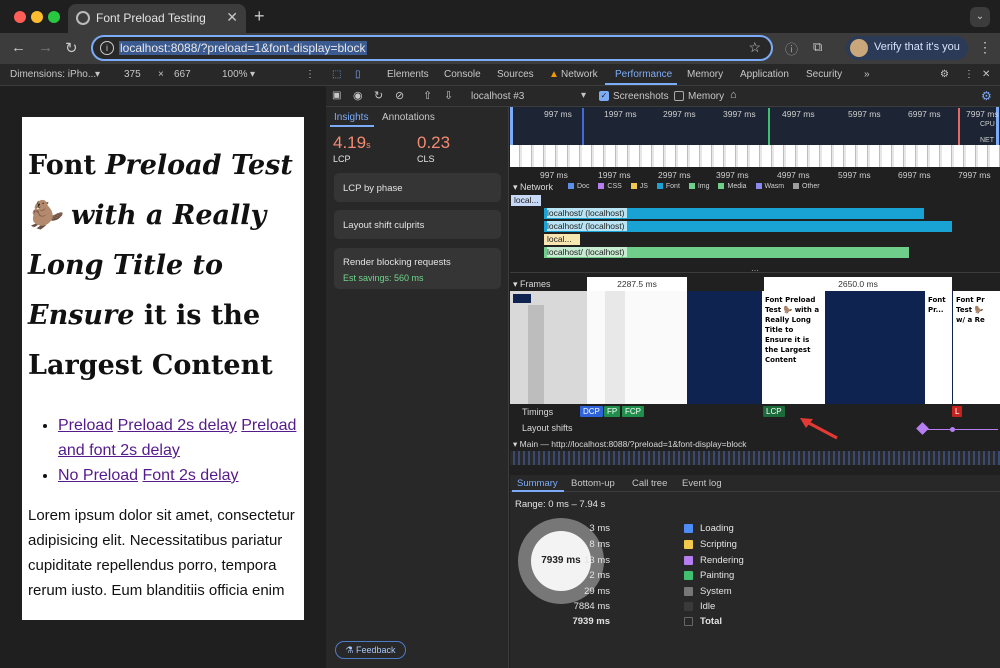  Describe the element at coordinates (132, 74) in the screenshot. I see `device-width: 375` at that location.